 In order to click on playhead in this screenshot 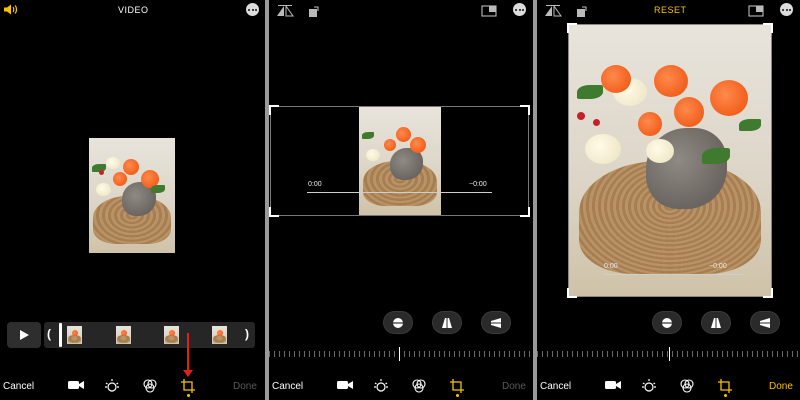, I will do `click(60, 335)`.